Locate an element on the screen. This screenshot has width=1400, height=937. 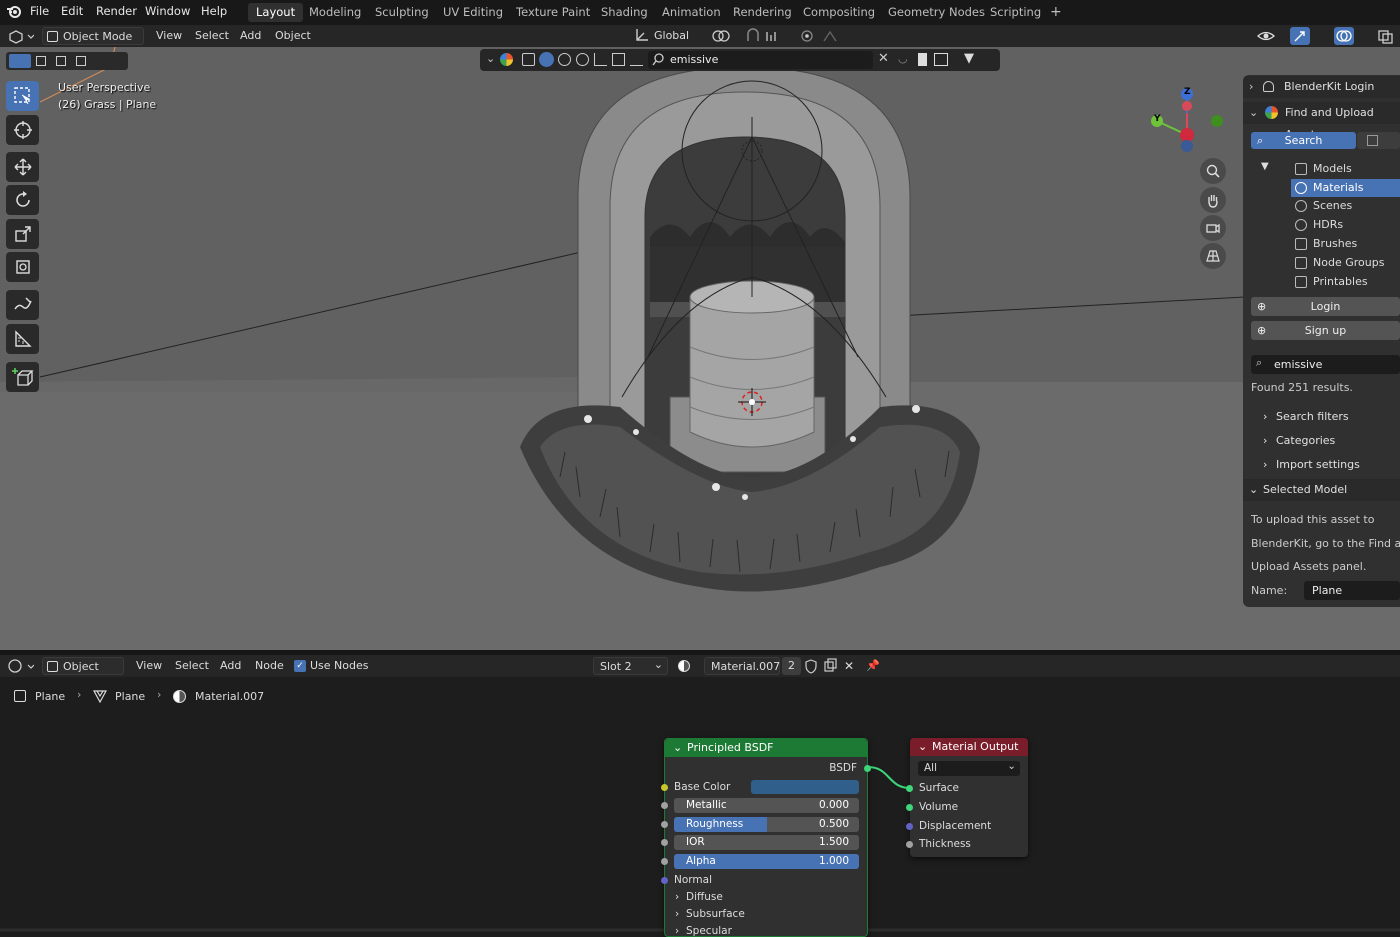
base-color-socket is located at coordinates (664, 787).